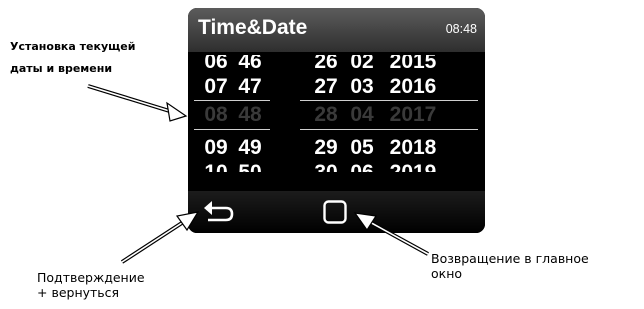 This screenshot has height=309, width=644. What do you see at coordinates (73, 46) in the screenshot?
I see `annotation-line: Установка текущей` at bounding box center [73, 46].